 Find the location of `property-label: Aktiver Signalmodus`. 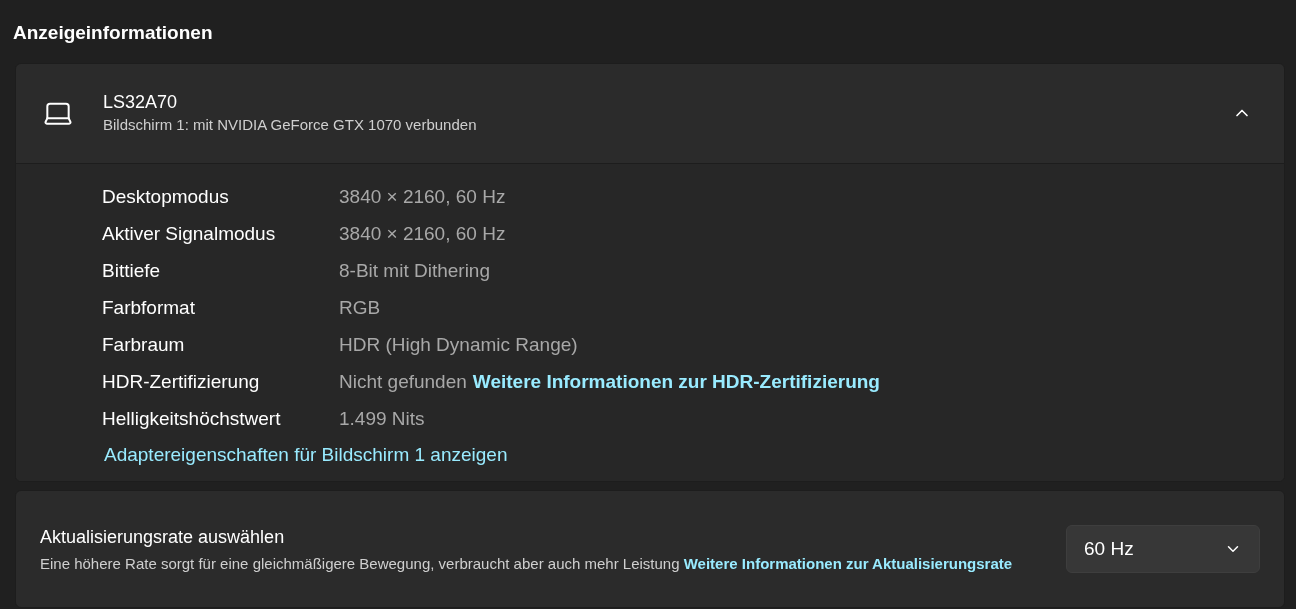

property-label: Aktiver Signalmodus is located at coordinates (189, 233).